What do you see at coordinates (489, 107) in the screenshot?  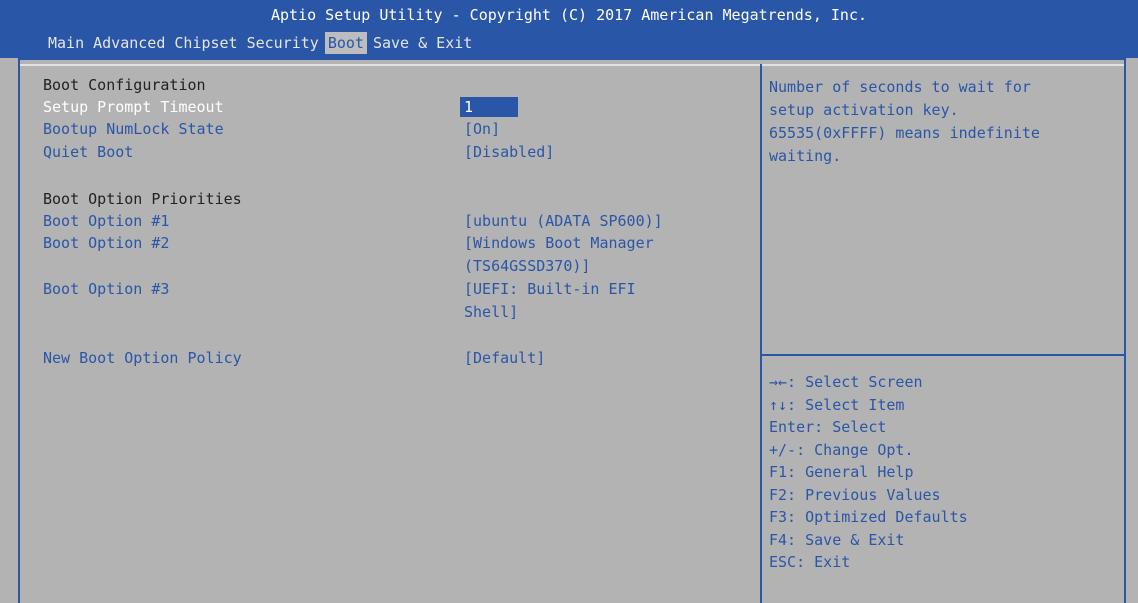 I see `setup-prompt-timeout-field: 1` at bounding box center [489, 107].